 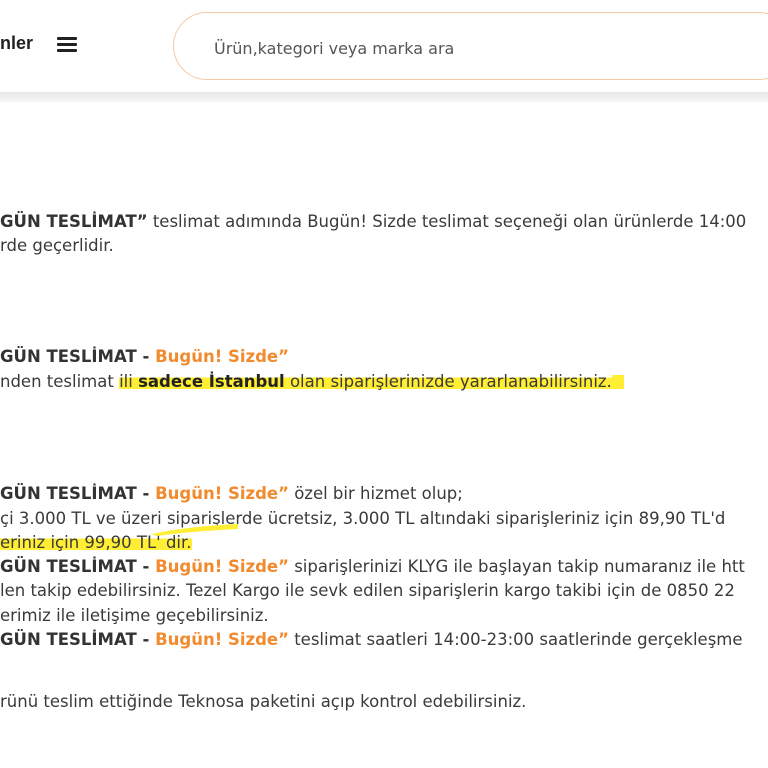 I want to click on p3-bold-2: GÜN TESLİMAT -, so click(x=78, y=566).